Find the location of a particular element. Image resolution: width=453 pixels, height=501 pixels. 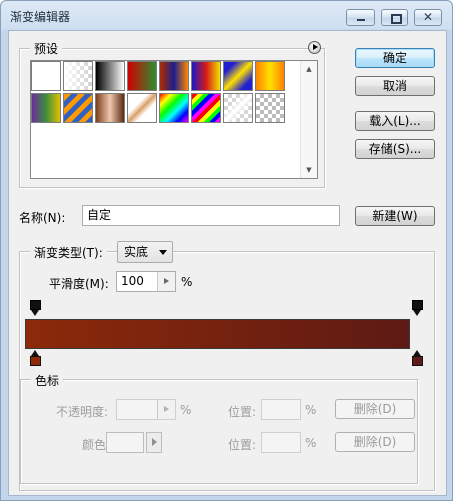

presets-label: 预设 is located at coordinates (46, 48).